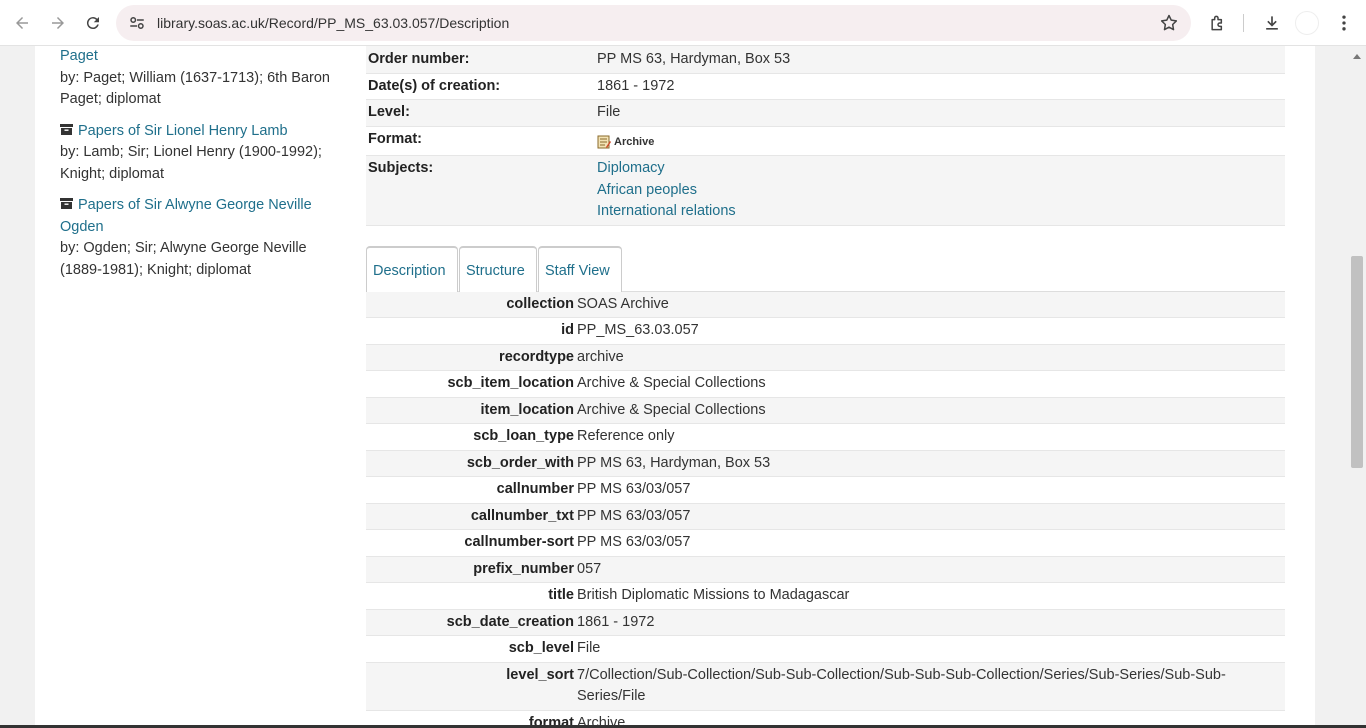 The width and height of the screenshot is (1366, 728). Describe the element at coordinates (941, 169) in the screenshot. I see `subject-link-diplomacy: Diplomacy` at that location.